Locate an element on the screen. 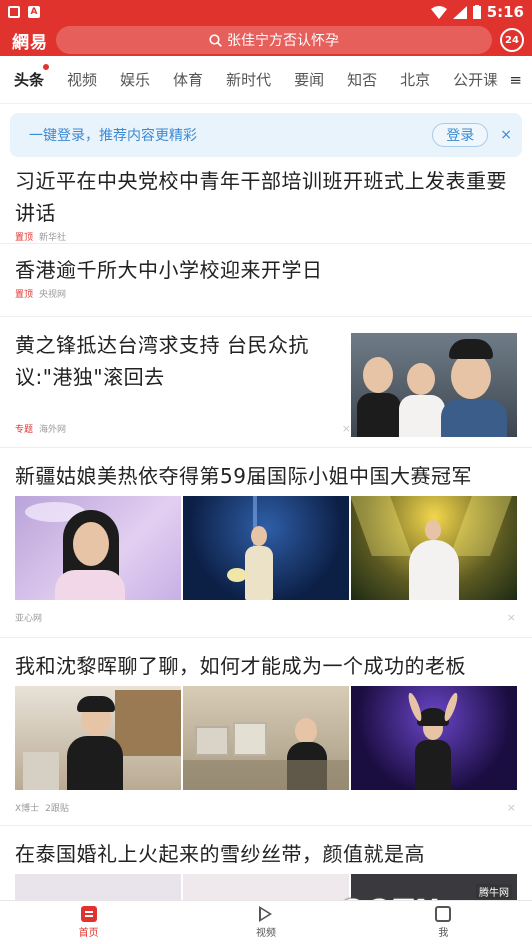 Image resolution: width=532 pixels, height=944 pixels. article-item: 在泰国婚礼上火起来的雪纱丝带，颜值就是高 is located at coordinates (266, 885).